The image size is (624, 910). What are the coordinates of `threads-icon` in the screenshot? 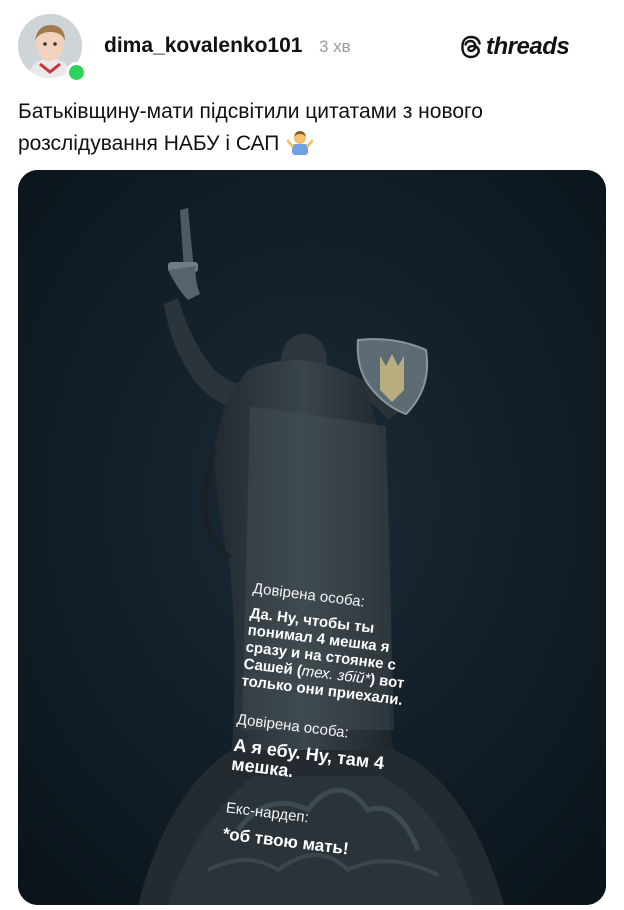 It's located at (471, 47).